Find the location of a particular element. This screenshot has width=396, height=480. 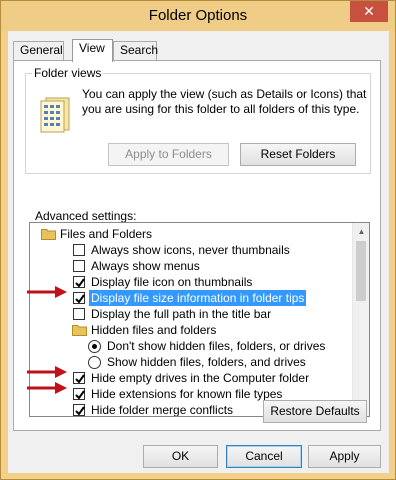

ok-button: OK is located at coordinates (180, 456).